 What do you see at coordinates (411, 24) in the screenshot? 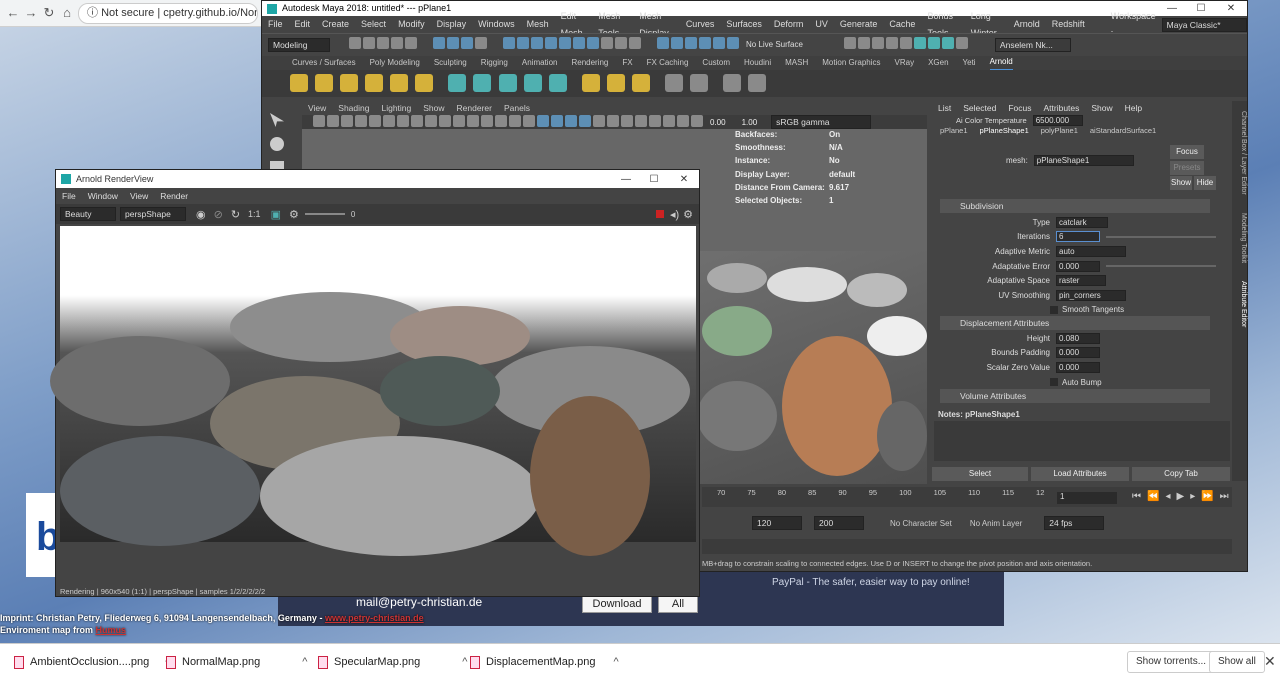
I see `menu-modify: Modify` at bounding box center [411, 24].